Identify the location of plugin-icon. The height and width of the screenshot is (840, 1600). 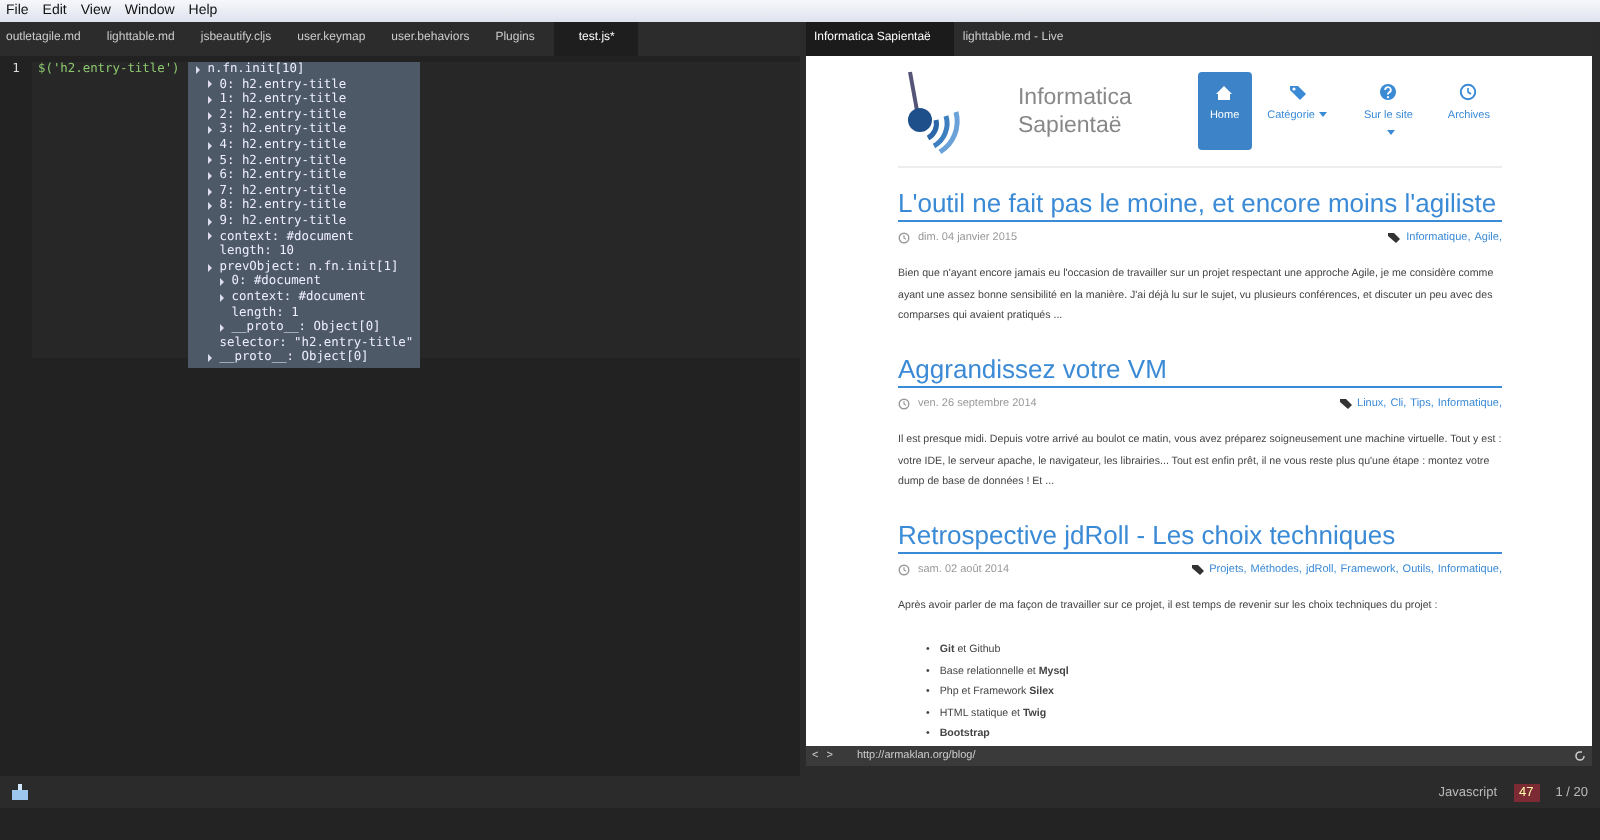
(20, 792).